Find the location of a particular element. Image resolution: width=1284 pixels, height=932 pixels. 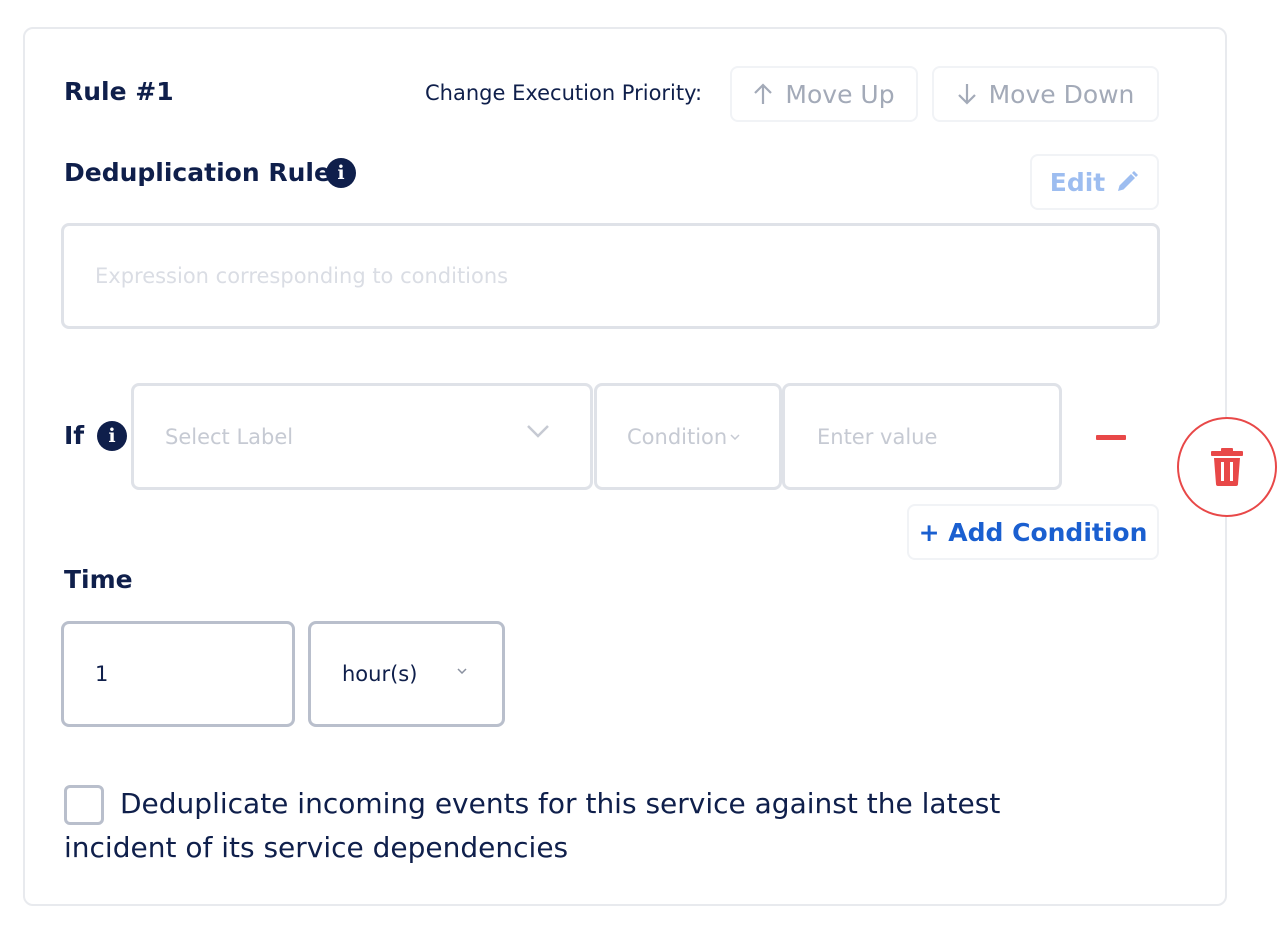

time-value-input: 1 is located at coordinates (178, 674).